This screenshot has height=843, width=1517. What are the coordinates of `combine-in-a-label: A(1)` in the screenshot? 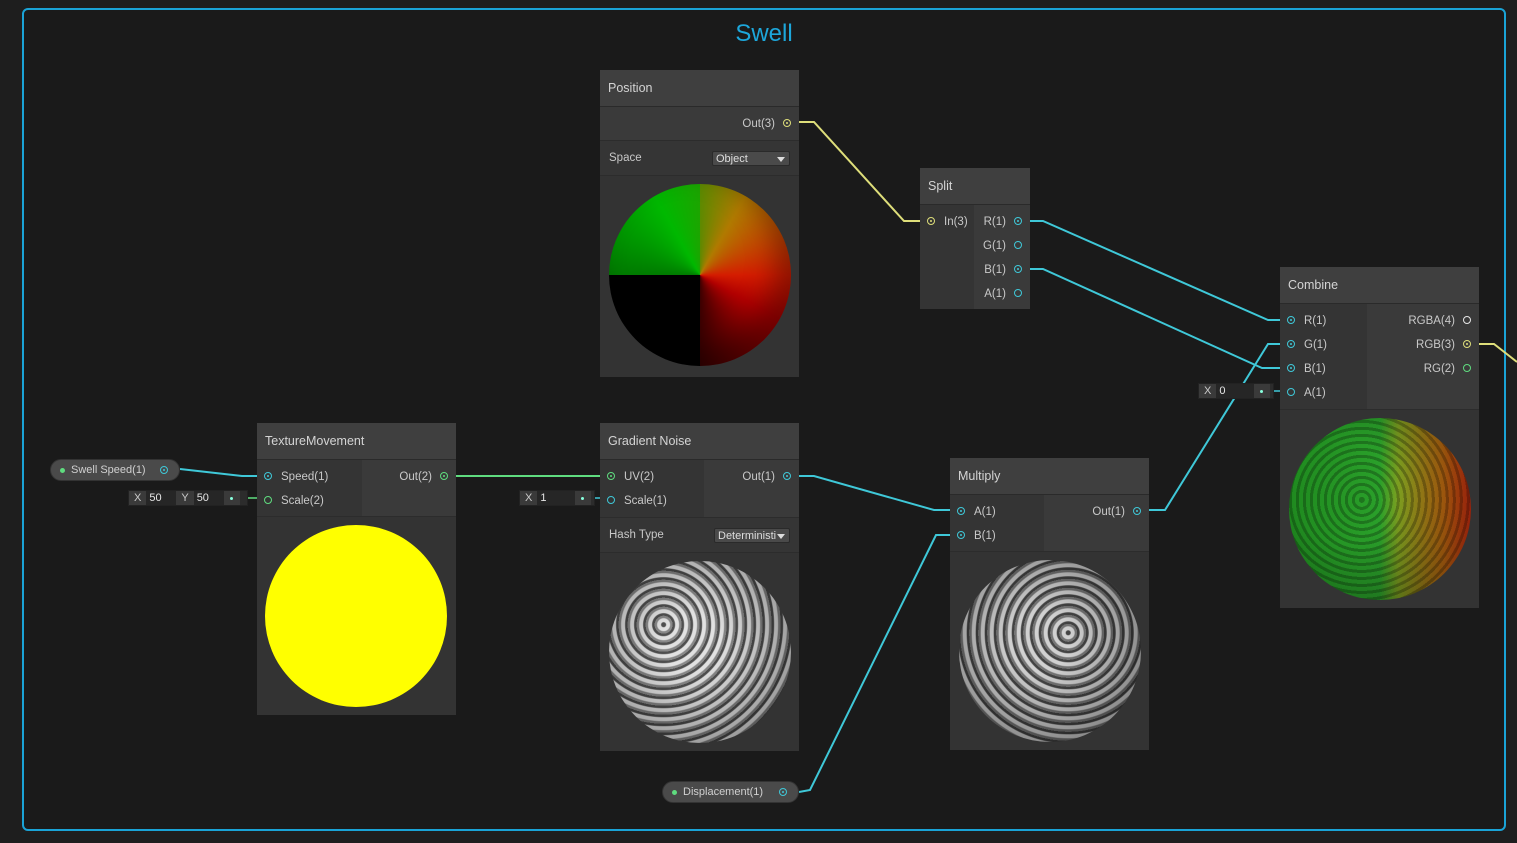 It's located at (1315, 393).